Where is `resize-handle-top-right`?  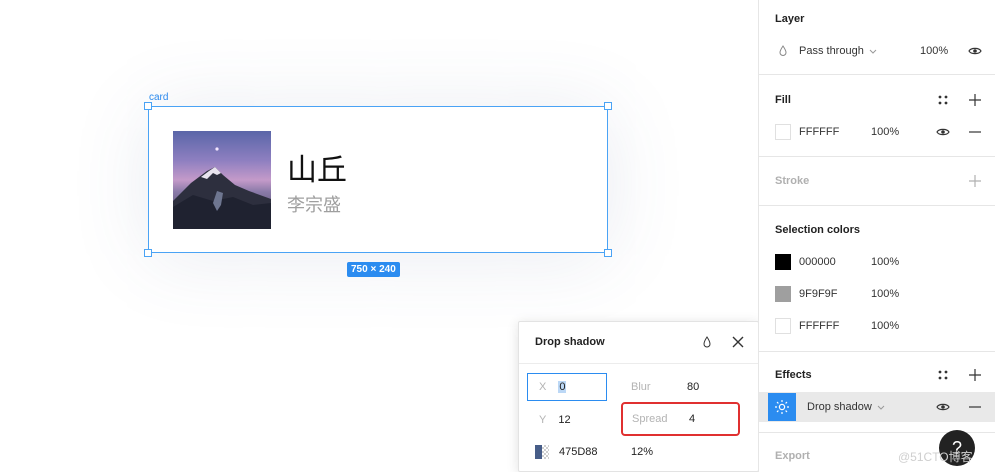
resize-handle-top-right is located at coordinates (608, 106).